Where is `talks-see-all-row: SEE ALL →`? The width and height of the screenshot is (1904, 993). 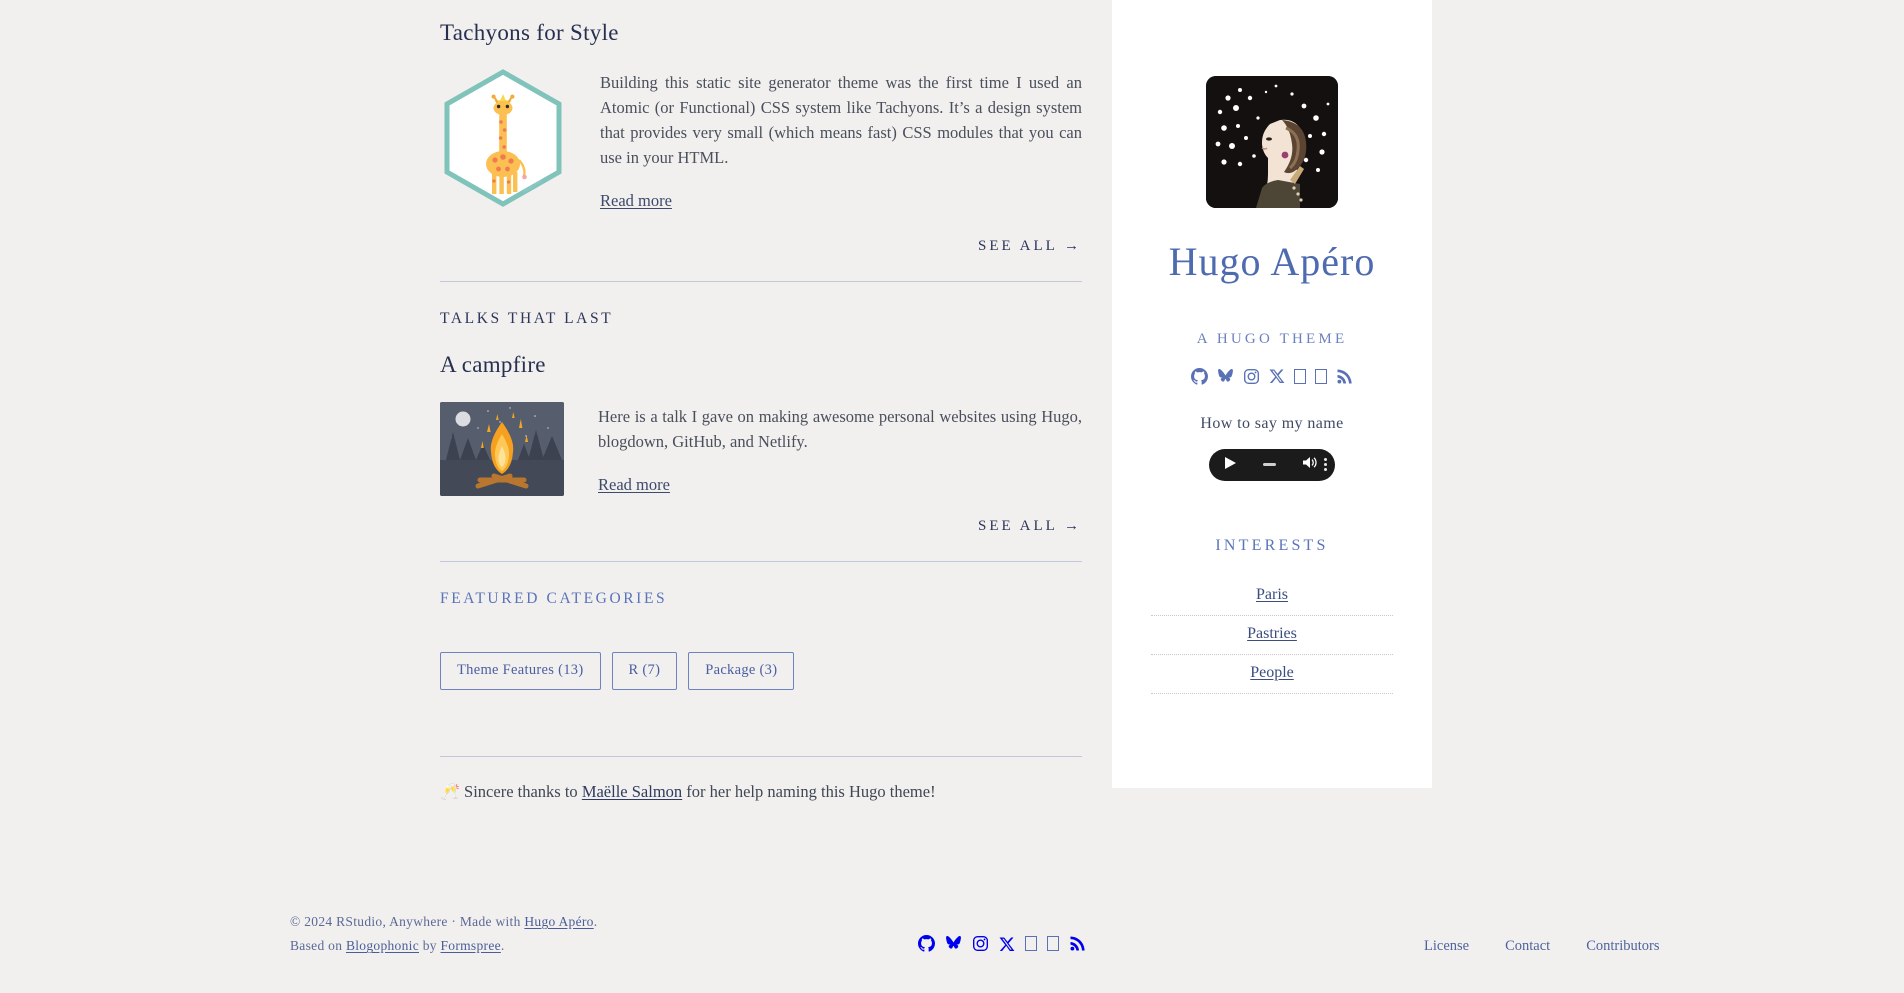 talks-see-all-row: SEE ALL → is located at coordinates (761, 526).